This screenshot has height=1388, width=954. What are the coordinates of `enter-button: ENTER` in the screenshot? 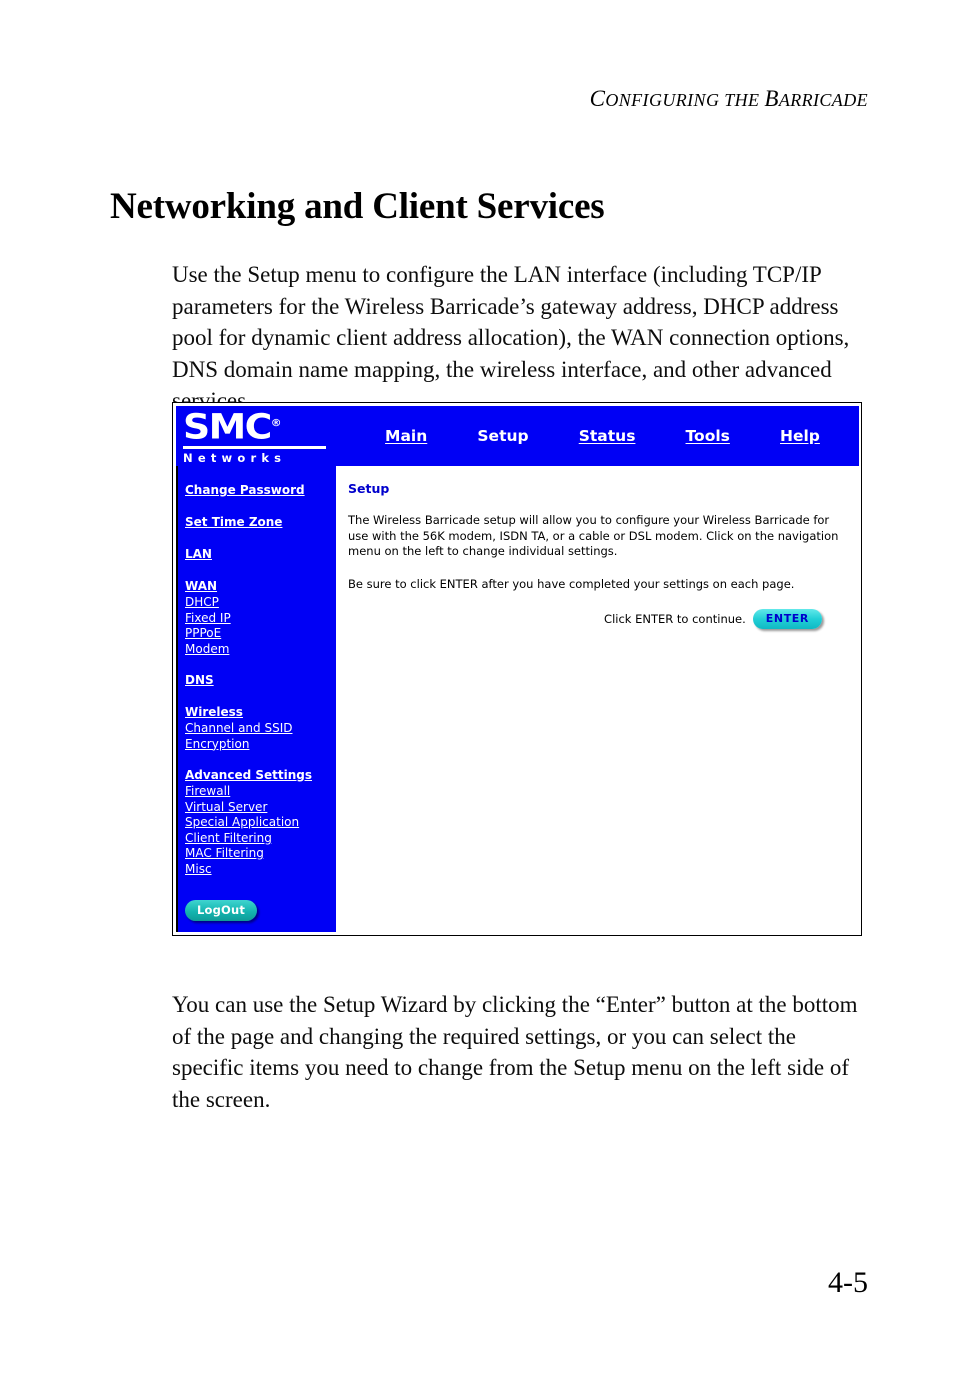 It's located at (787, 619).